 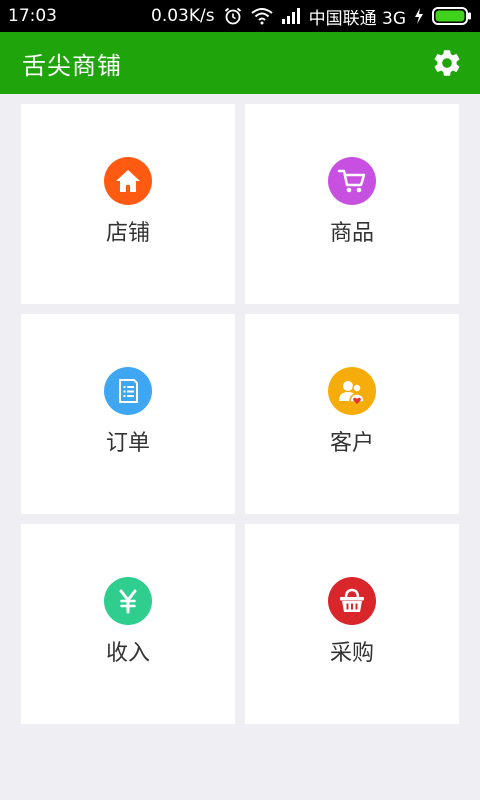 I want to click on app-title: 舌尖商铺, so click(x=72, y=65).